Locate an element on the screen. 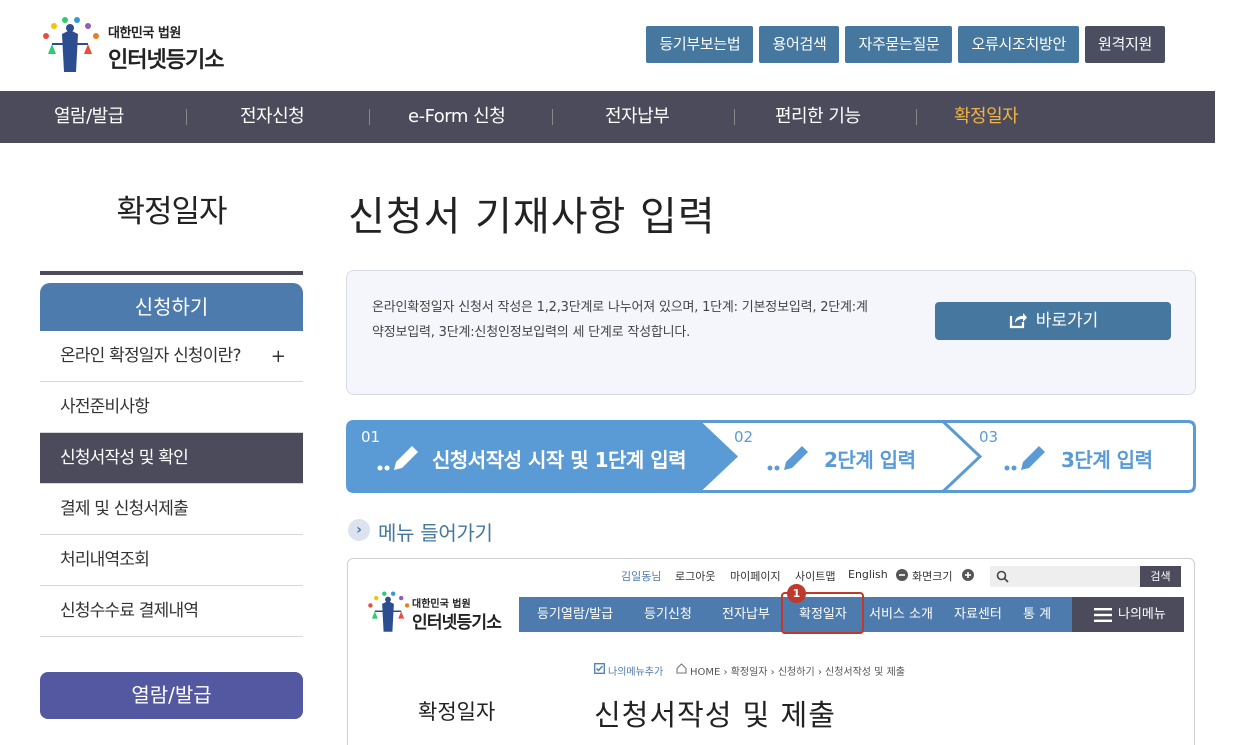 The height and width of the screenshot is (745, 1243). preview-sidebar-title: 확정일자 is located at coordinates (457, 712).